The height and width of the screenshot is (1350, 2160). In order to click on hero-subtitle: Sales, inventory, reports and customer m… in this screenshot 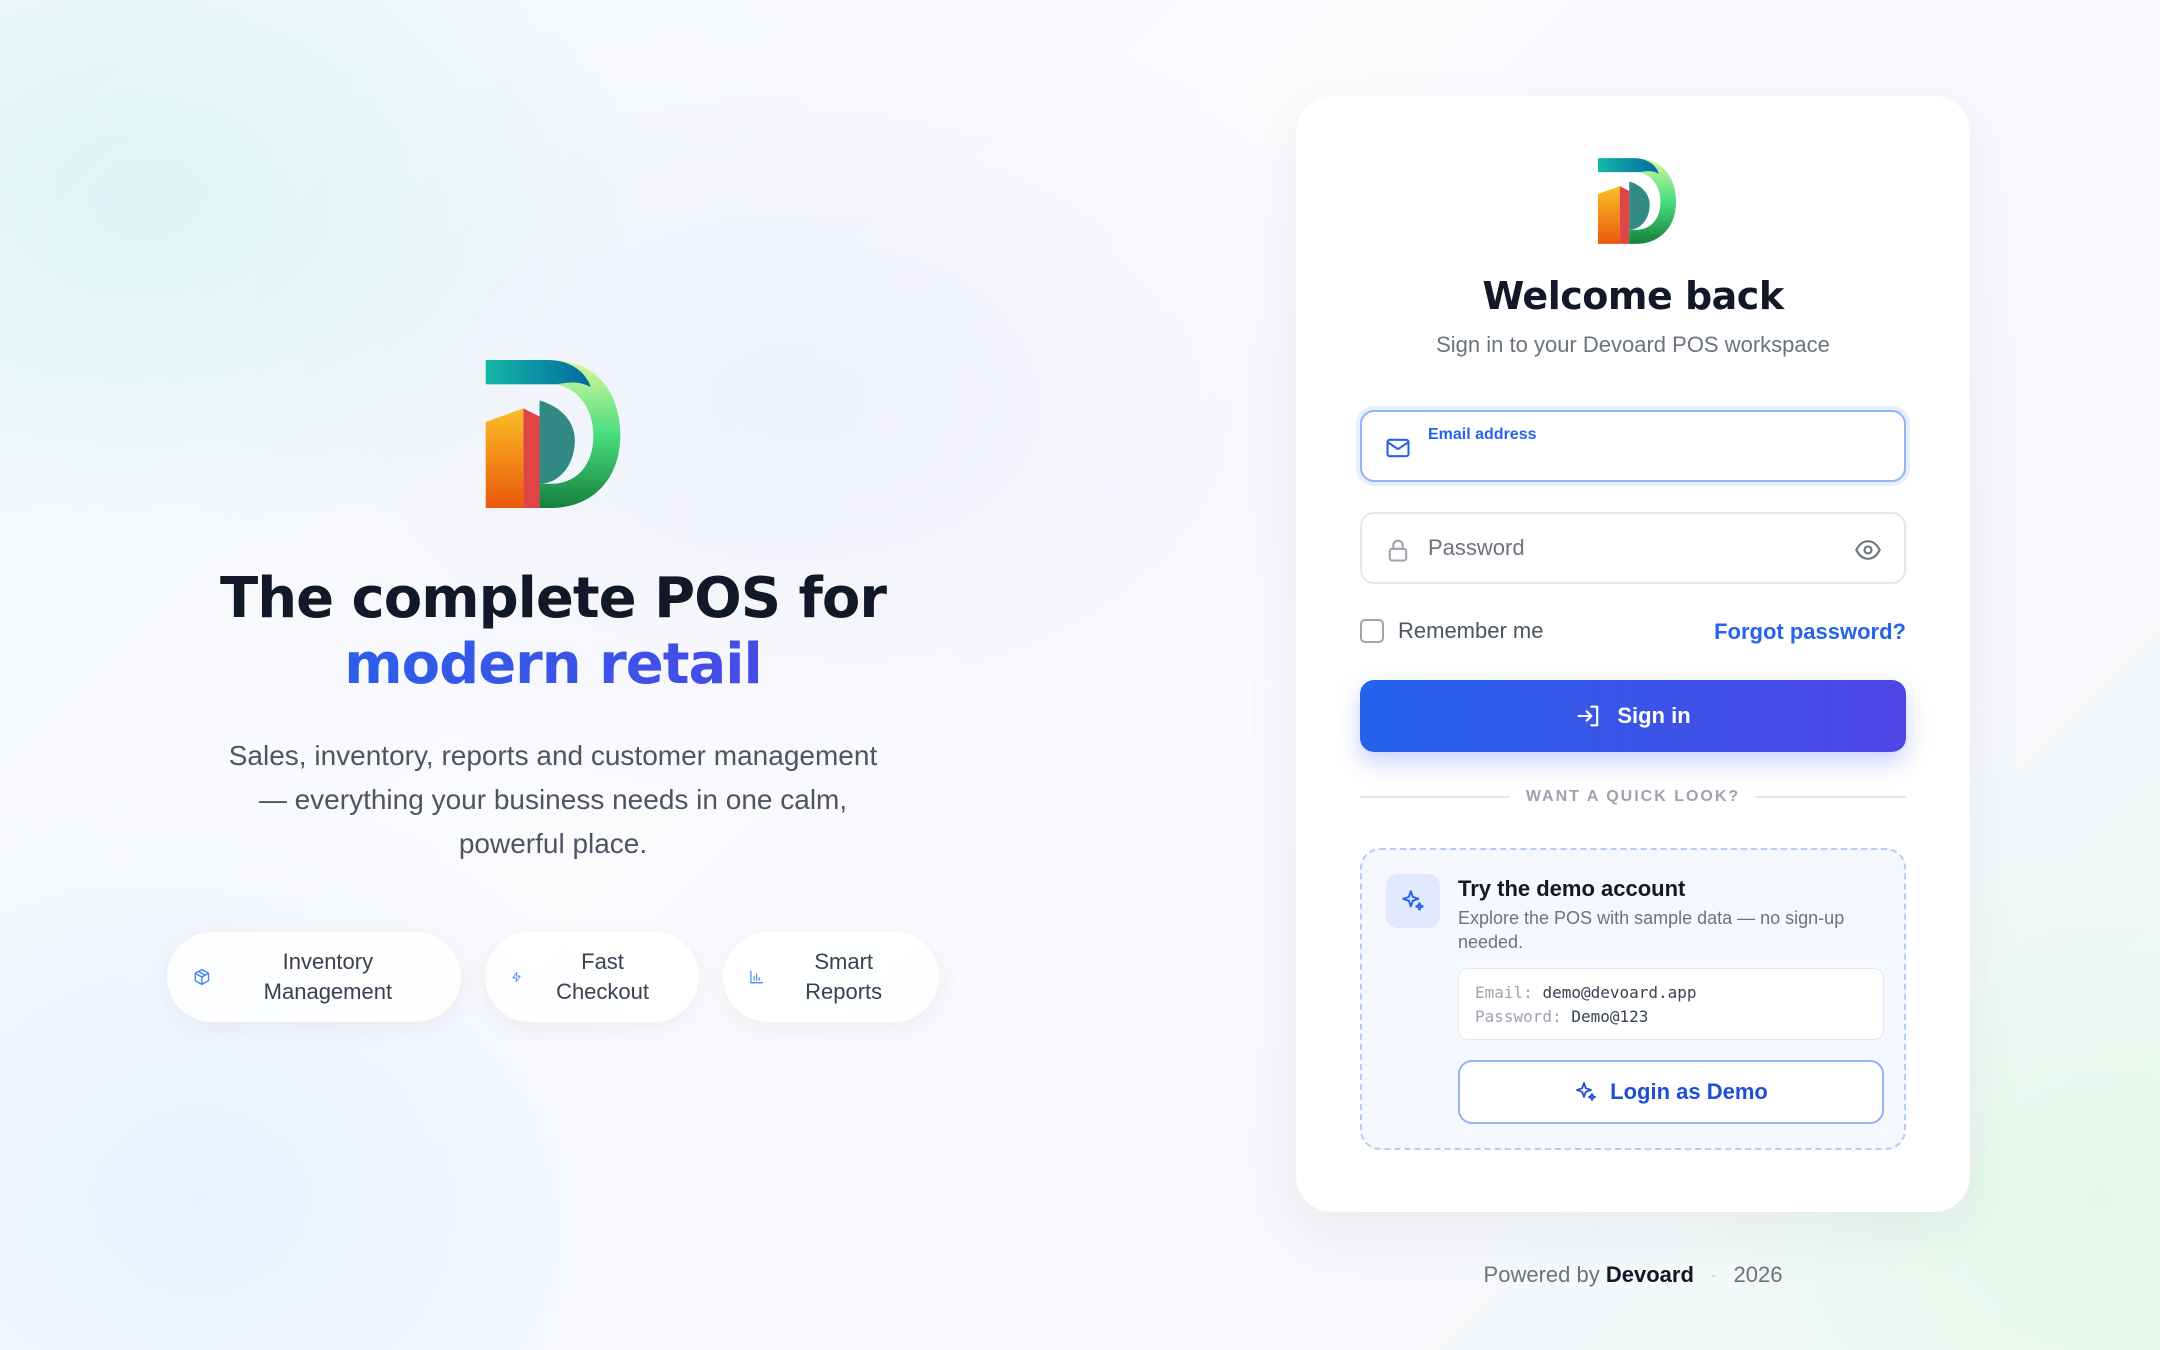, I will do `click(553, 799)`.